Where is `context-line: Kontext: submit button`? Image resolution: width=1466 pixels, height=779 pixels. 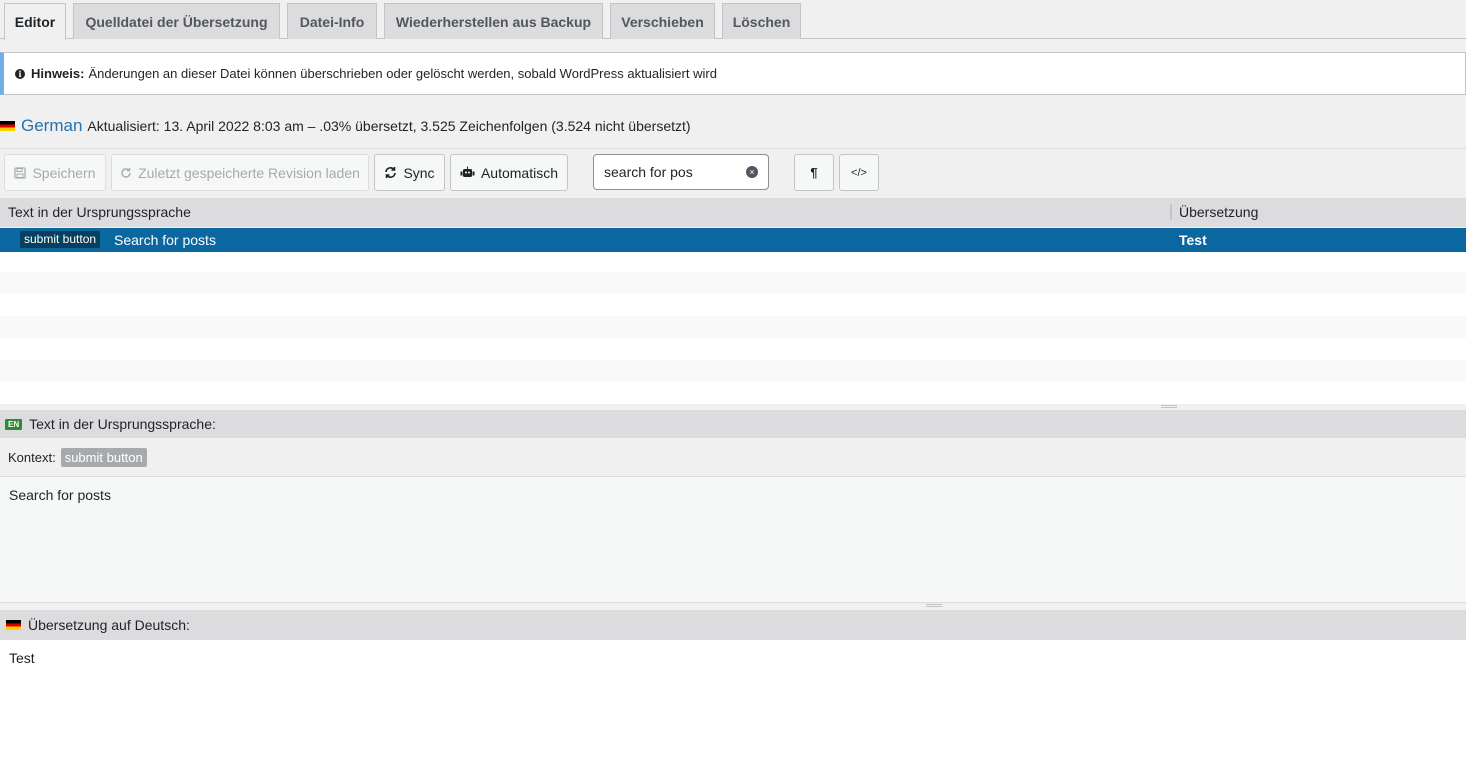
context-line: Kontext: submit button is located at coordinates (733, 457).